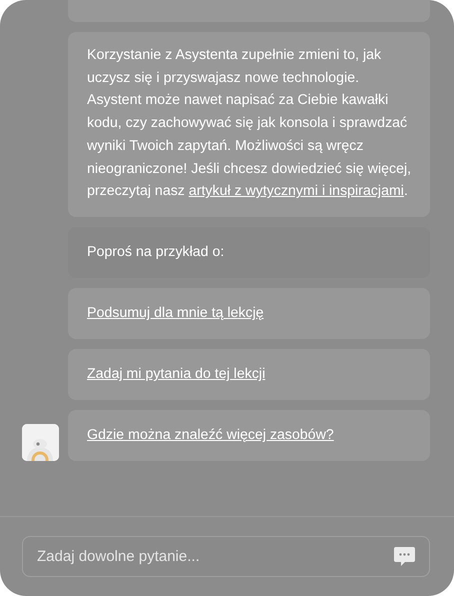 The image size is (454, 596). Describe the element at coordinates (40, 442) in the screenshot. I see `avatar-icon` at that location.